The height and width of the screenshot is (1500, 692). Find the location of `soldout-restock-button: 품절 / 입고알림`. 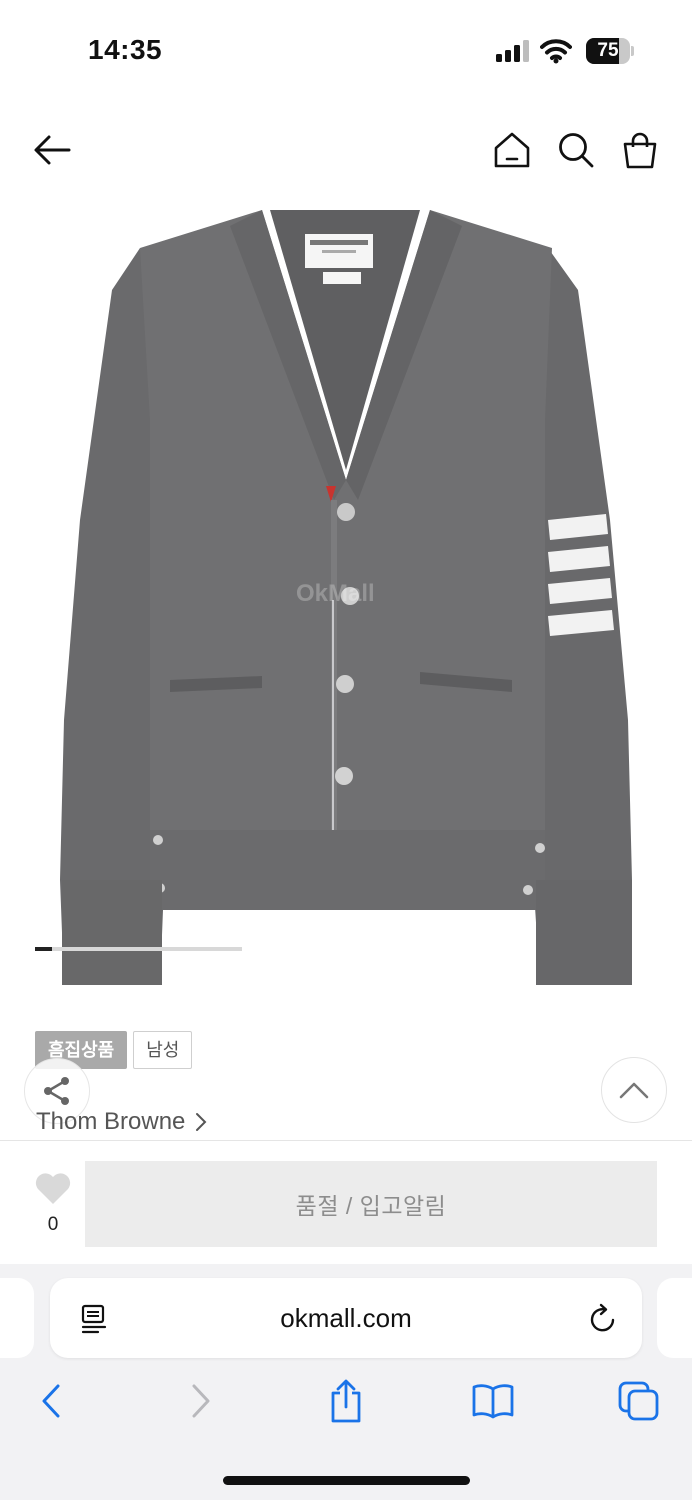

soldout-restock-button: 품절 / 입고알림 is located at coordinates (371, 1204).